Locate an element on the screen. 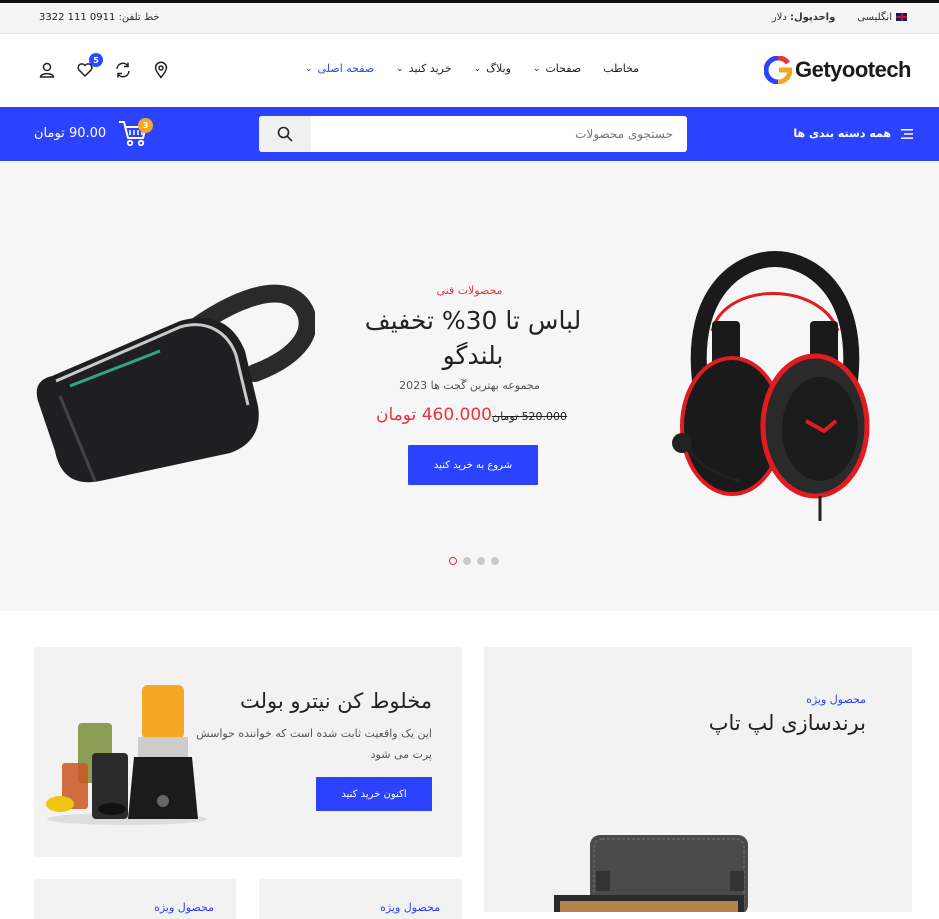 The width and height of the screenshot is (939, 919). search-icon is located at coordinates (285, 134).